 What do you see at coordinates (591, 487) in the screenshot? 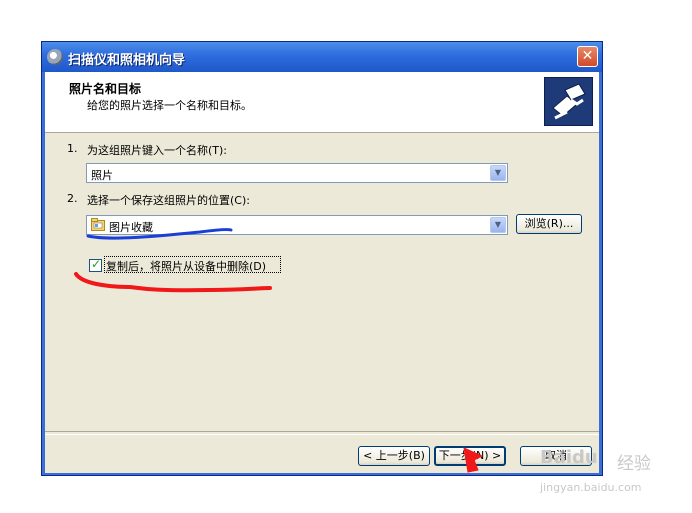
I see `watermark-url: jingyan.baidu.com` at bounding box center [591, 487].